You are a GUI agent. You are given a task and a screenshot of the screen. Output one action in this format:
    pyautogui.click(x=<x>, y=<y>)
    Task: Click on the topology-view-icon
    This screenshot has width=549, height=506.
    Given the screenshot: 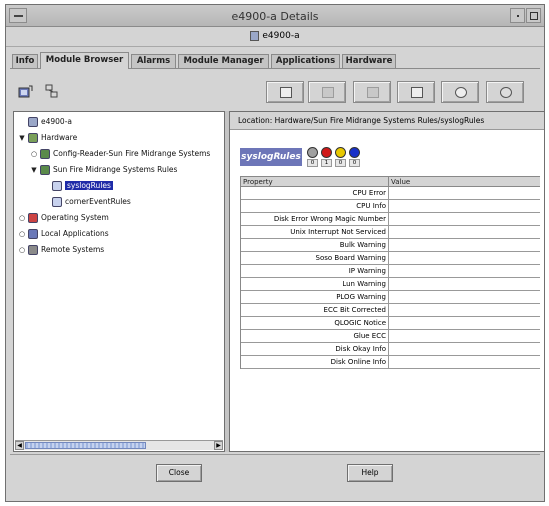 What is the action you would take?
    pyautogui.click(x=52, y=91)
    